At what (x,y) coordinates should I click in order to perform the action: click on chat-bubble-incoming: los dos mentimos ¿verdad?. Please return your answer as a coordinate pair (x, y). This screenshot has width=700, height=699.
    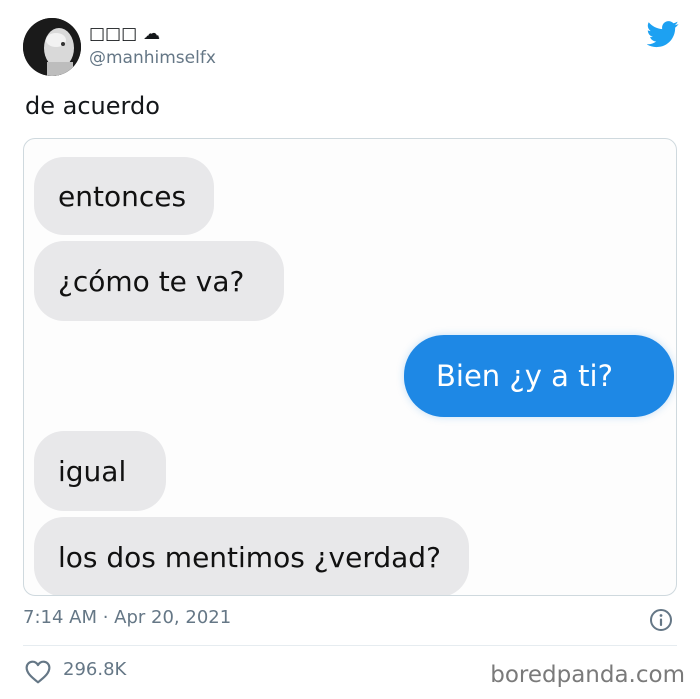
    Looking at the image, I should click on (251, 556).